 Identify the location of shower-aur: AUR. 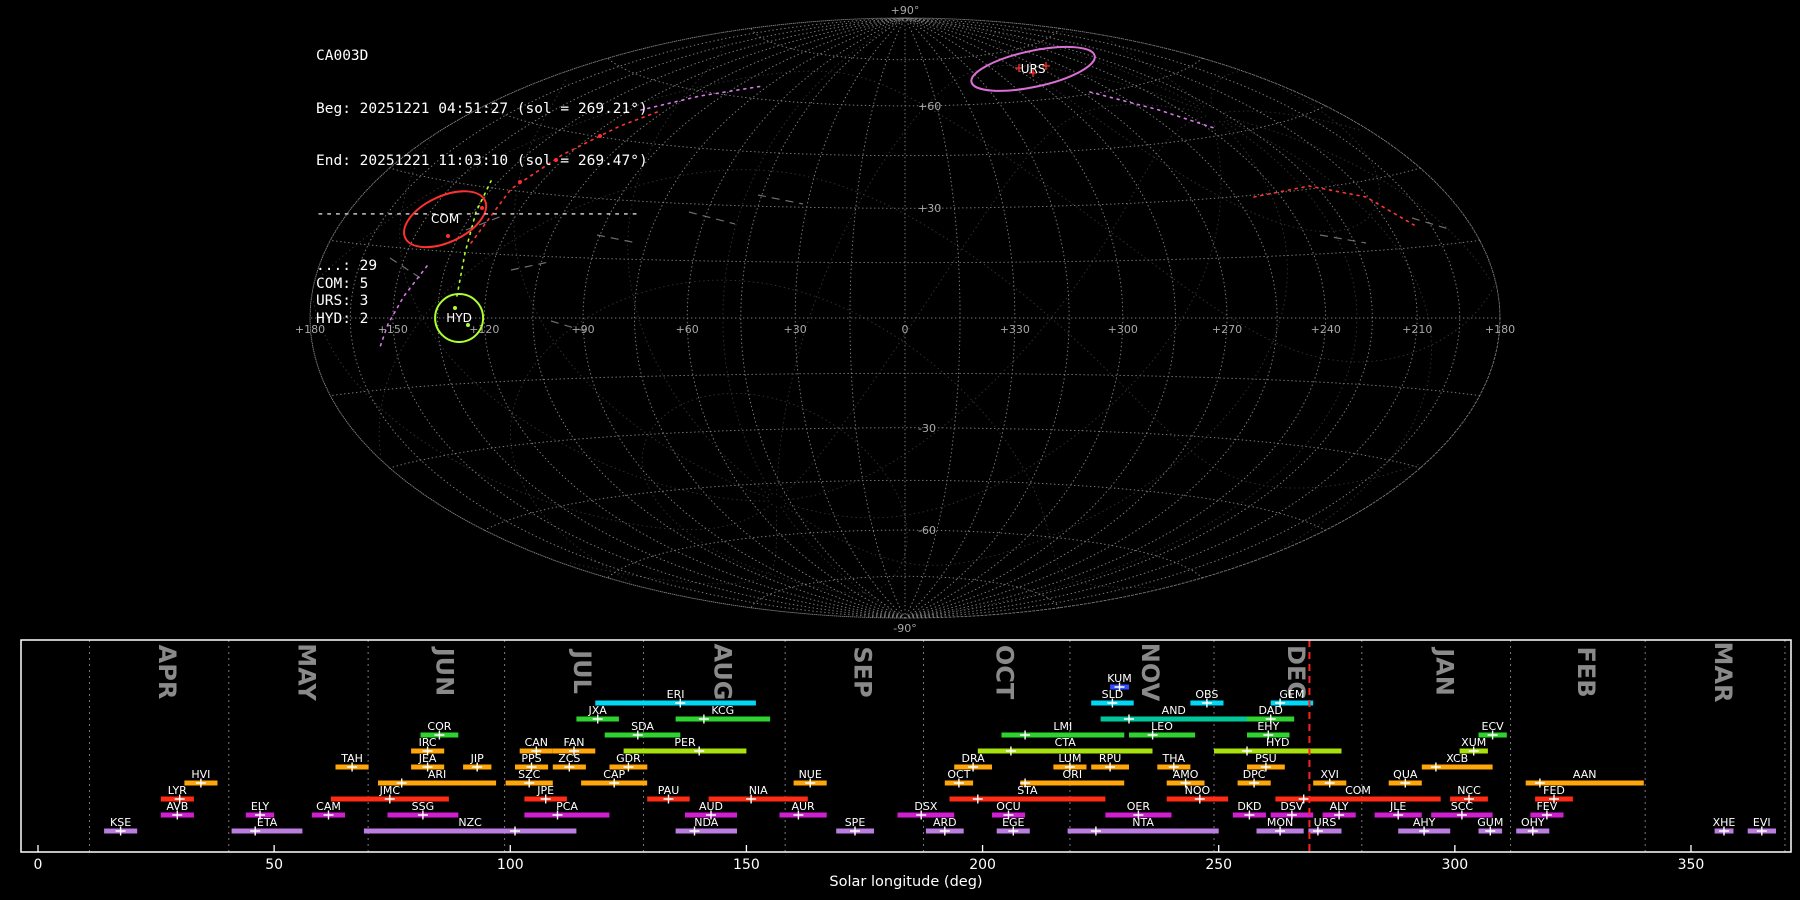
(803, 810).